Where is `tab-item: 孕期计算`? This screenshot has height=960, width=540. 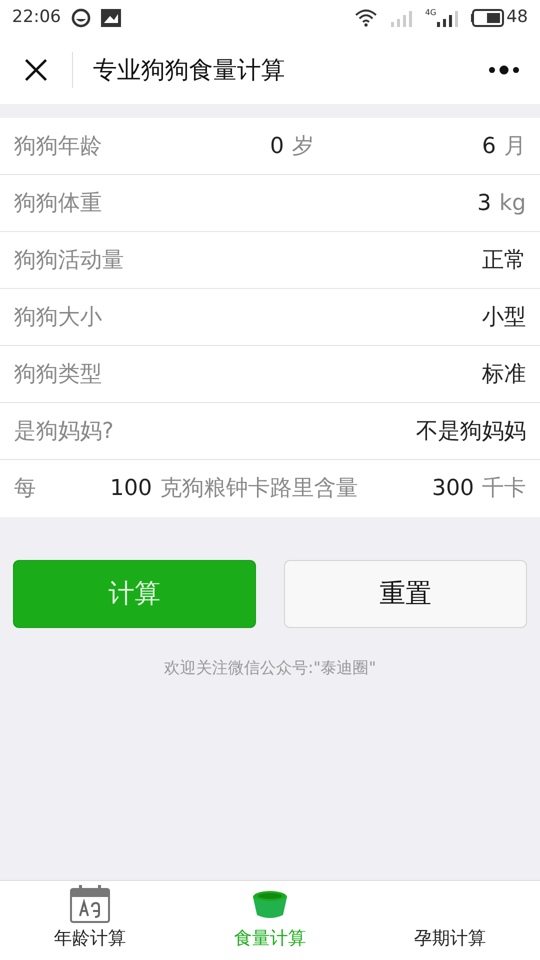 tab-item: 孕期计算 is located at coordinates (450, 920).